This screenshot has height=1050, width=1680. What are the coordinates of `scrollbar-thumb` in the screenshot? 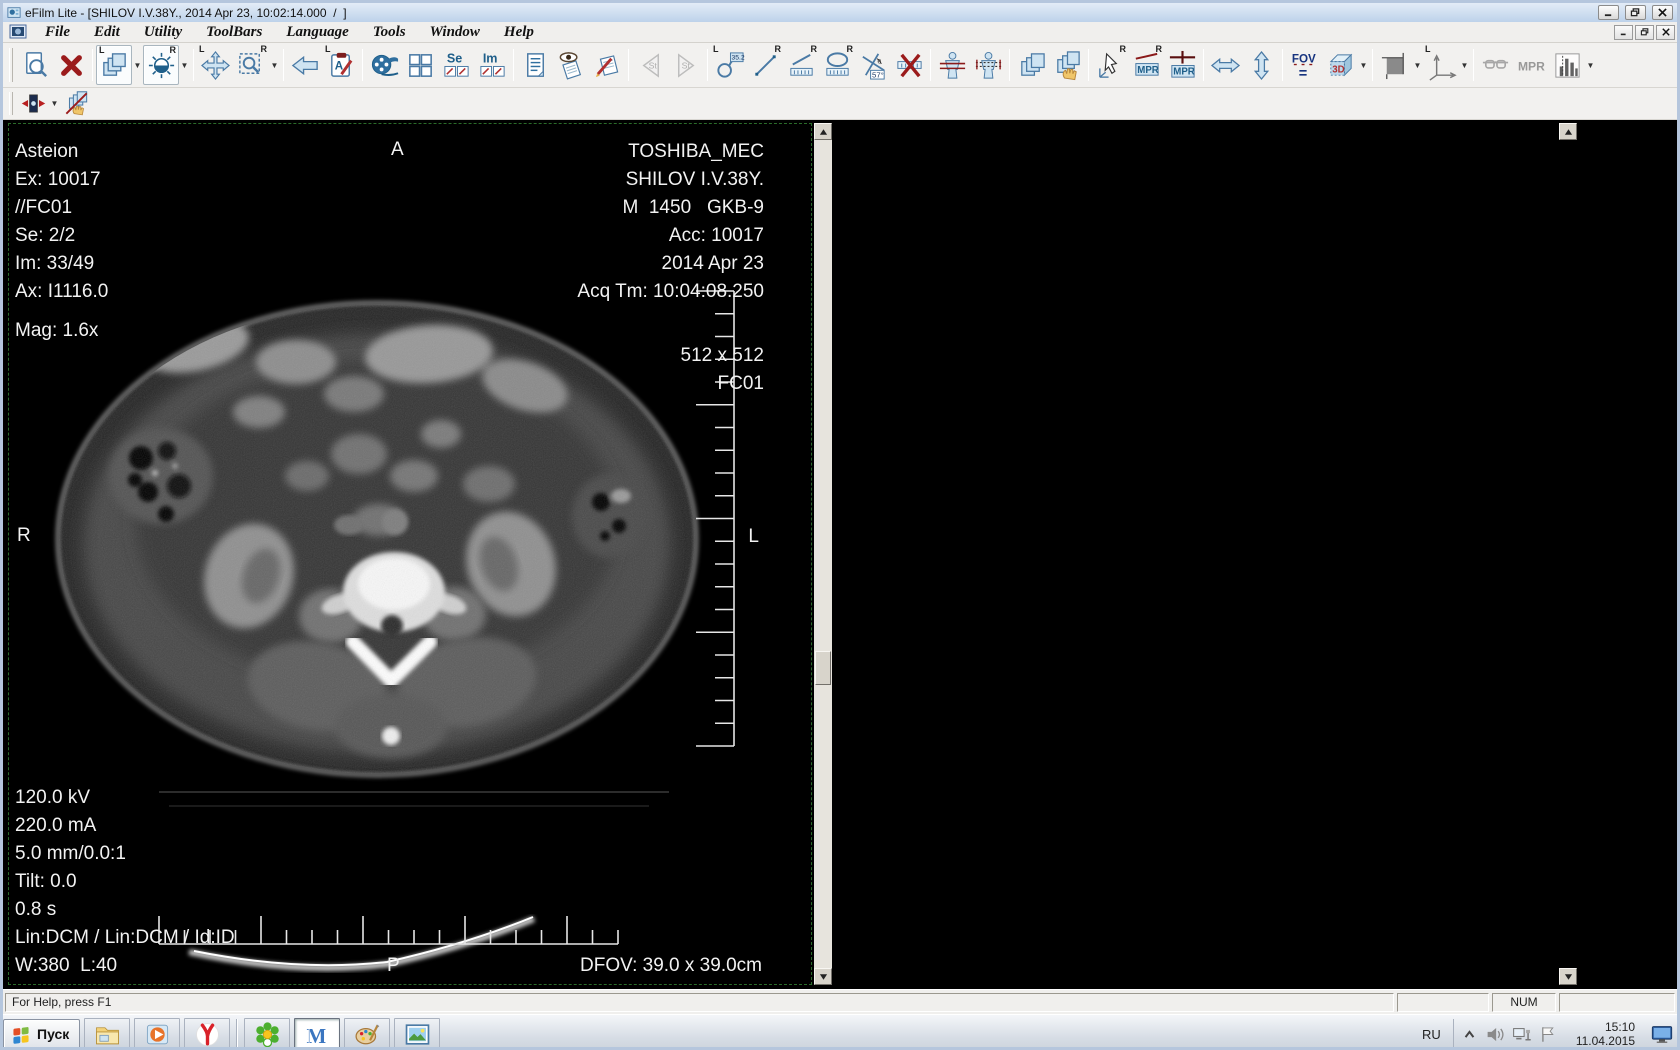 It's located at (823, 668).